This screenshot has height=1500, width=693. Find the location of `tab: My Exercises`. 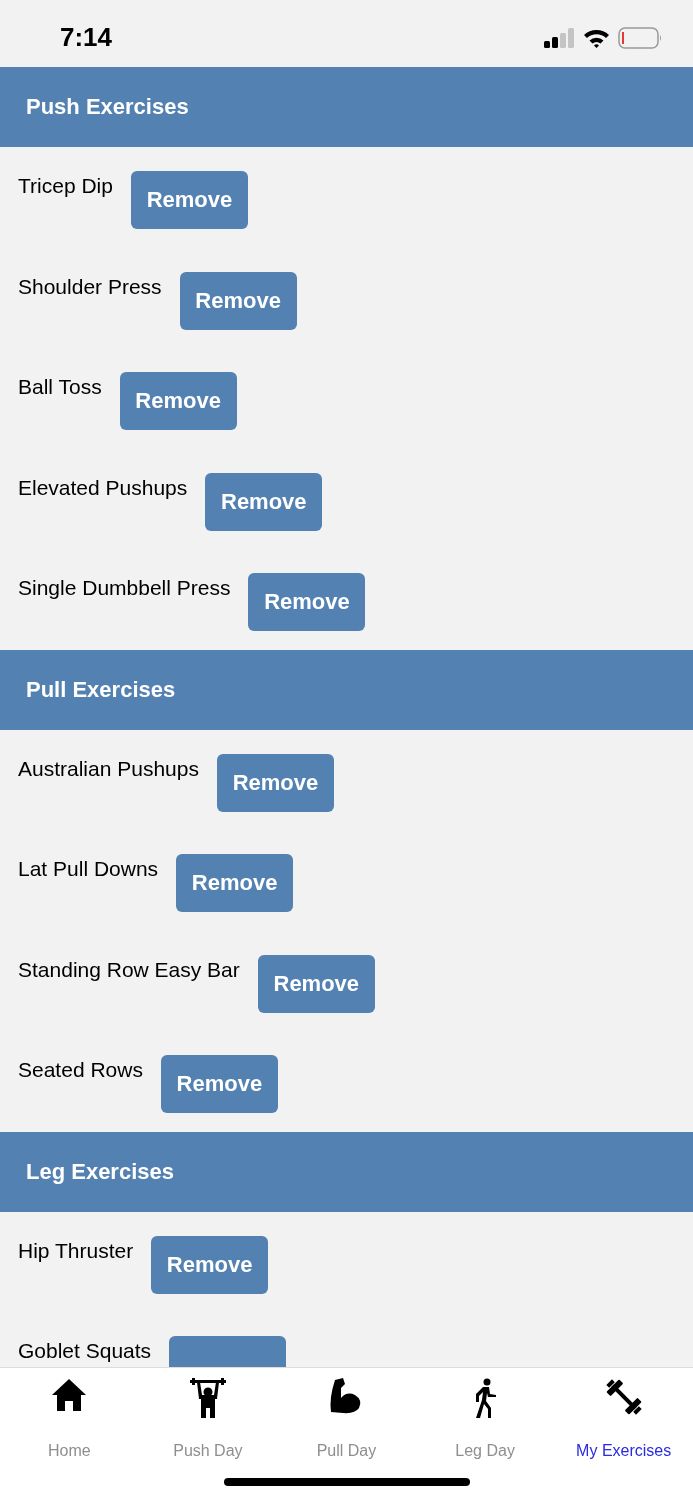

tab: My Exercises is located at coordinates (623, 1414).